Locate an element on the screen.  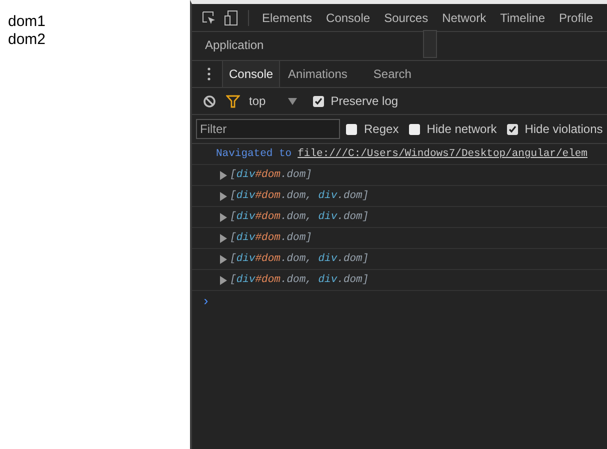
drawer-tab: Animations is located at coordinates (318, 74).